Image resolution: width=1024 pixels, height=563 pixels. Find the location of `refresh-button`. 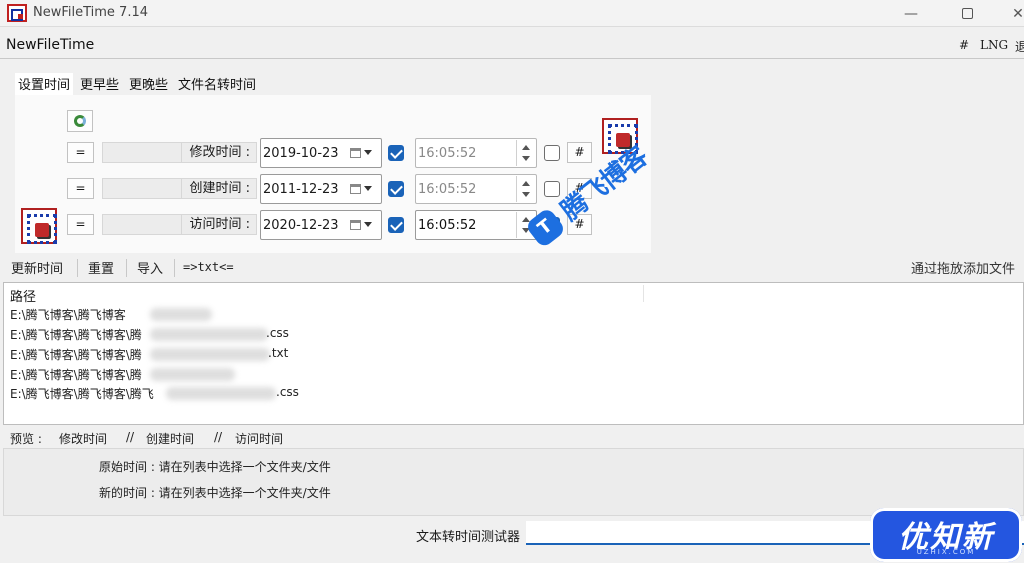

refresh-button is located at coordinates (80, 121).